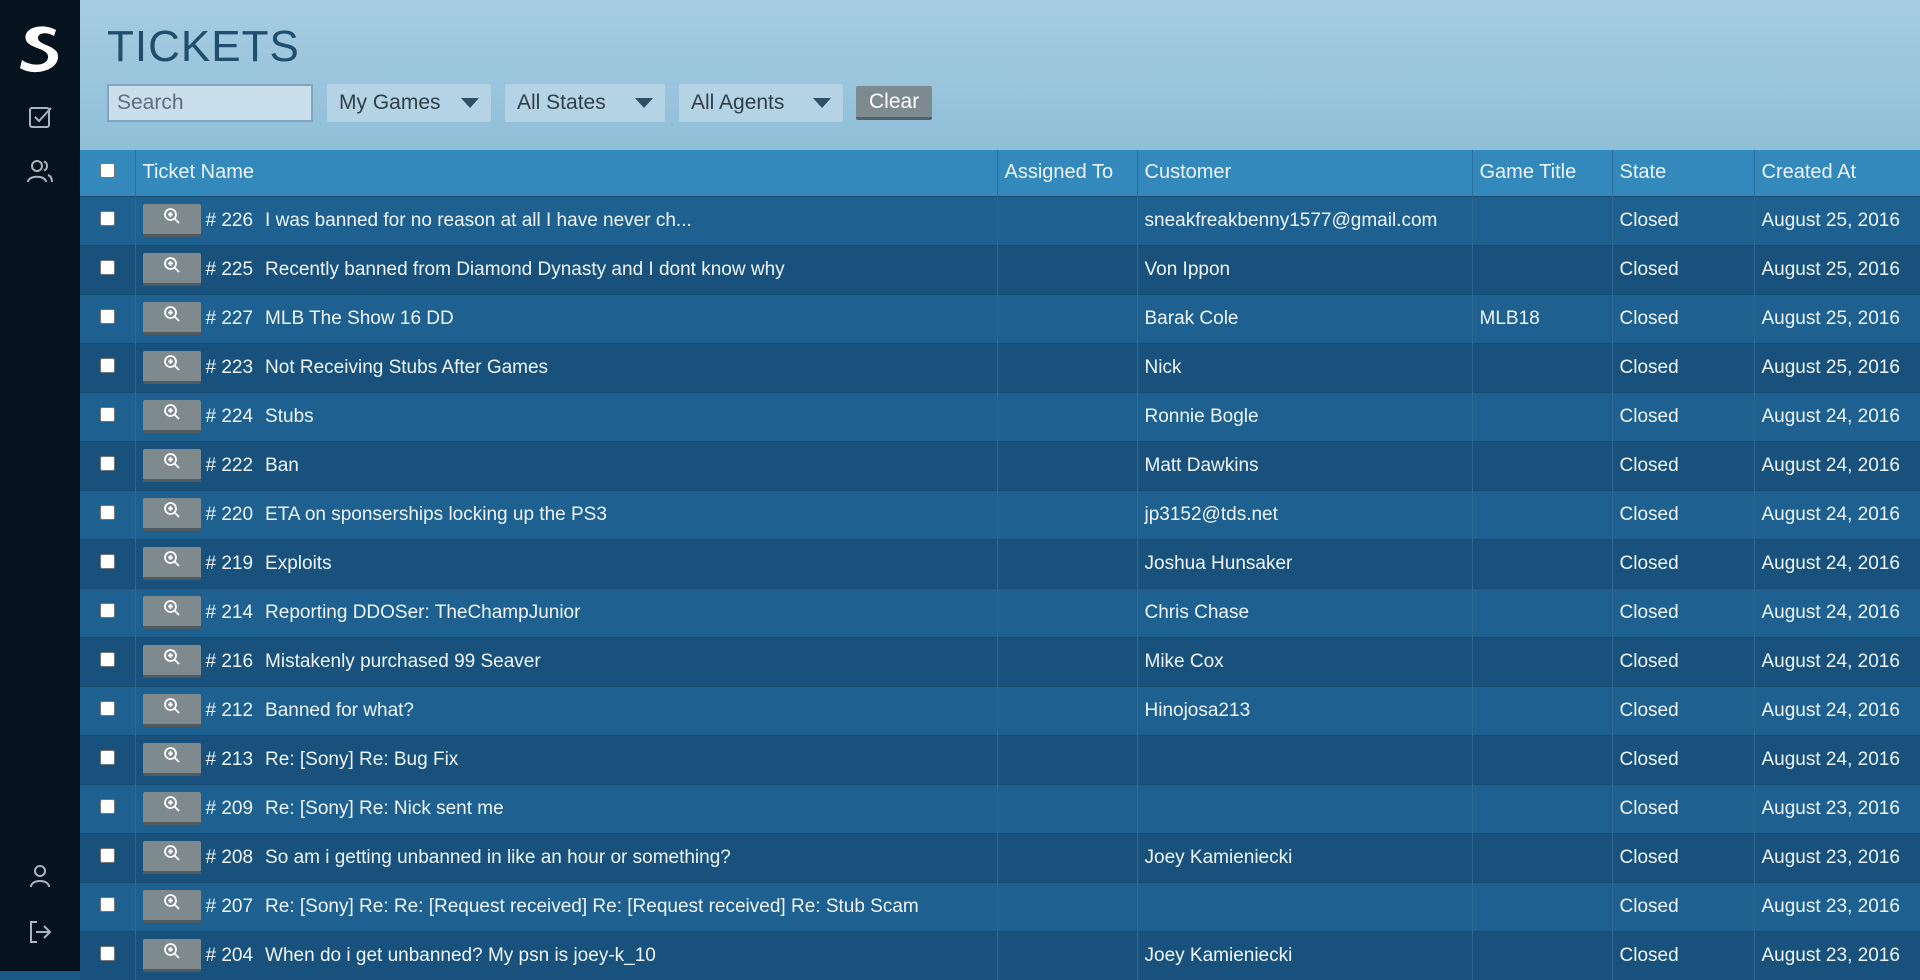  What do you see at coordinates (894, 103) in the screenshot?
I see `clear-button: Clear` at bounding box center [894, 103].